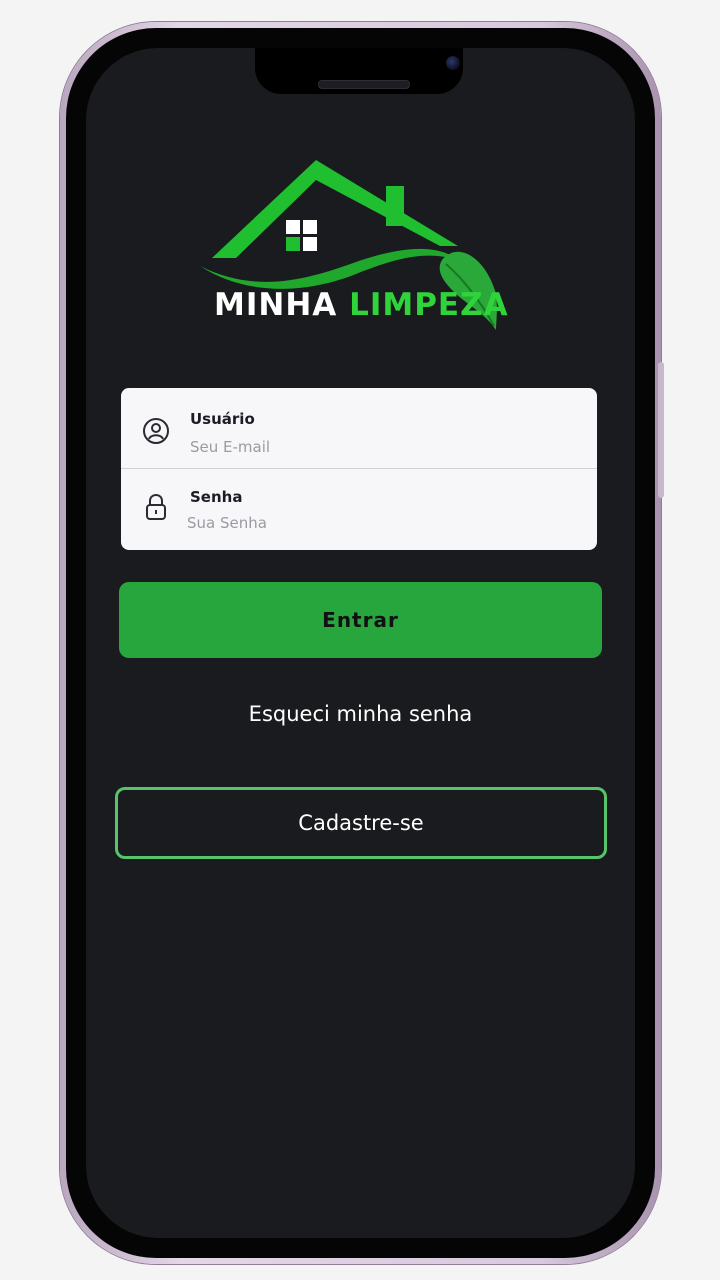 The image size is (720, 1280). Describe the element at coordinates (156, 506) in the screenshot. I see `lock-icon` at that location.